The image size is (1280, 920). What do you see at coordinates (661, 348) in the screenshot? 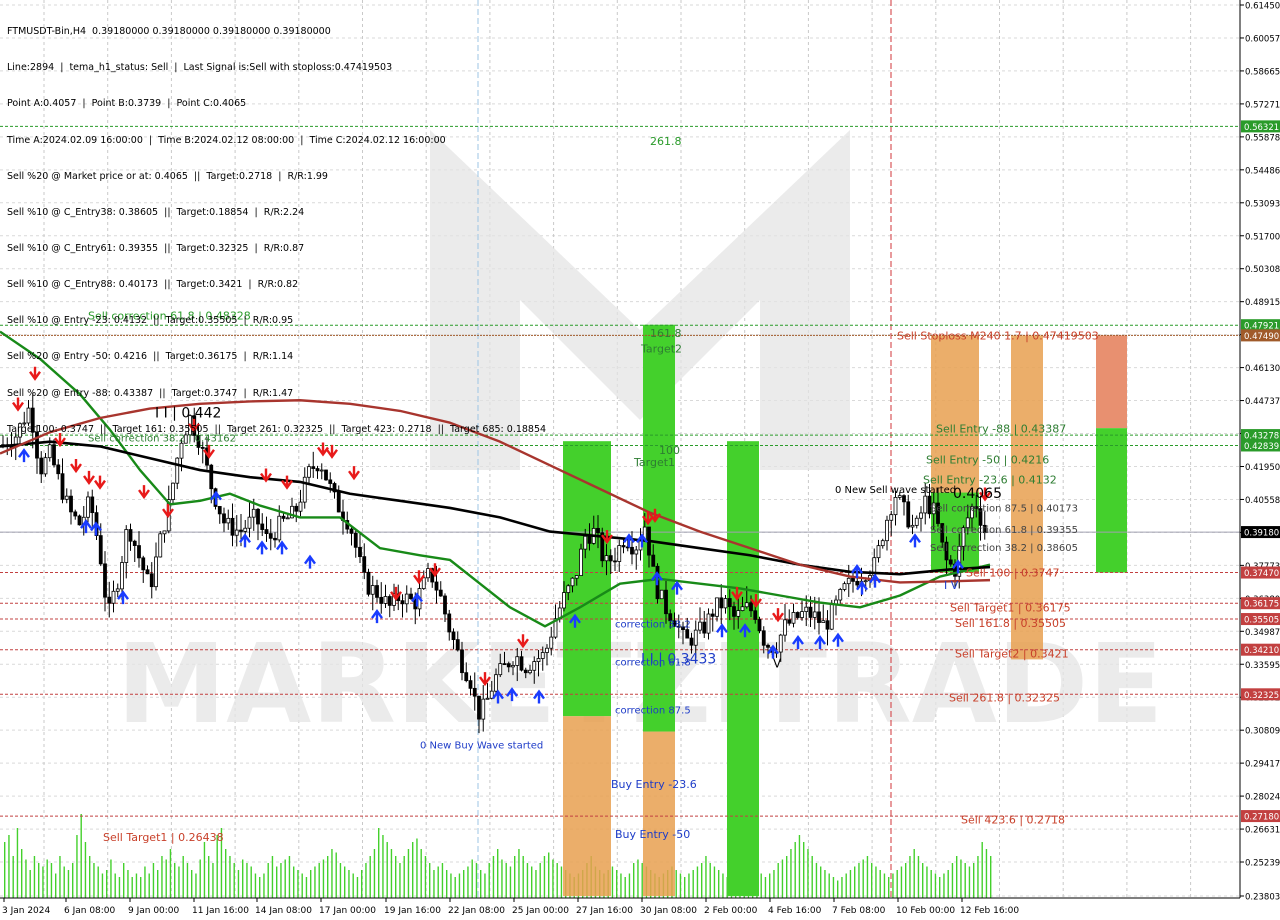
I see `annotation-label: Target2` at bounding box center [661, 348].